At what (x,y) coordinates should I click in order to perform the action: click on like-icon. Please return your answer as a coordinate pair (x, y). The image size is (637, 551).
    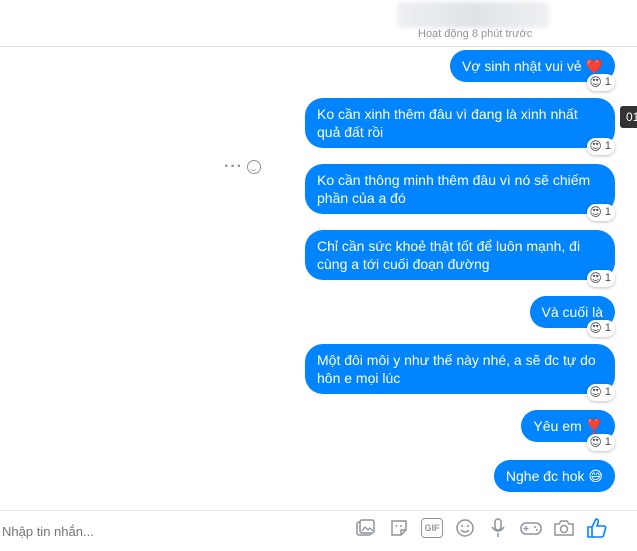
    Looking at the image, I should click on (597, 528).